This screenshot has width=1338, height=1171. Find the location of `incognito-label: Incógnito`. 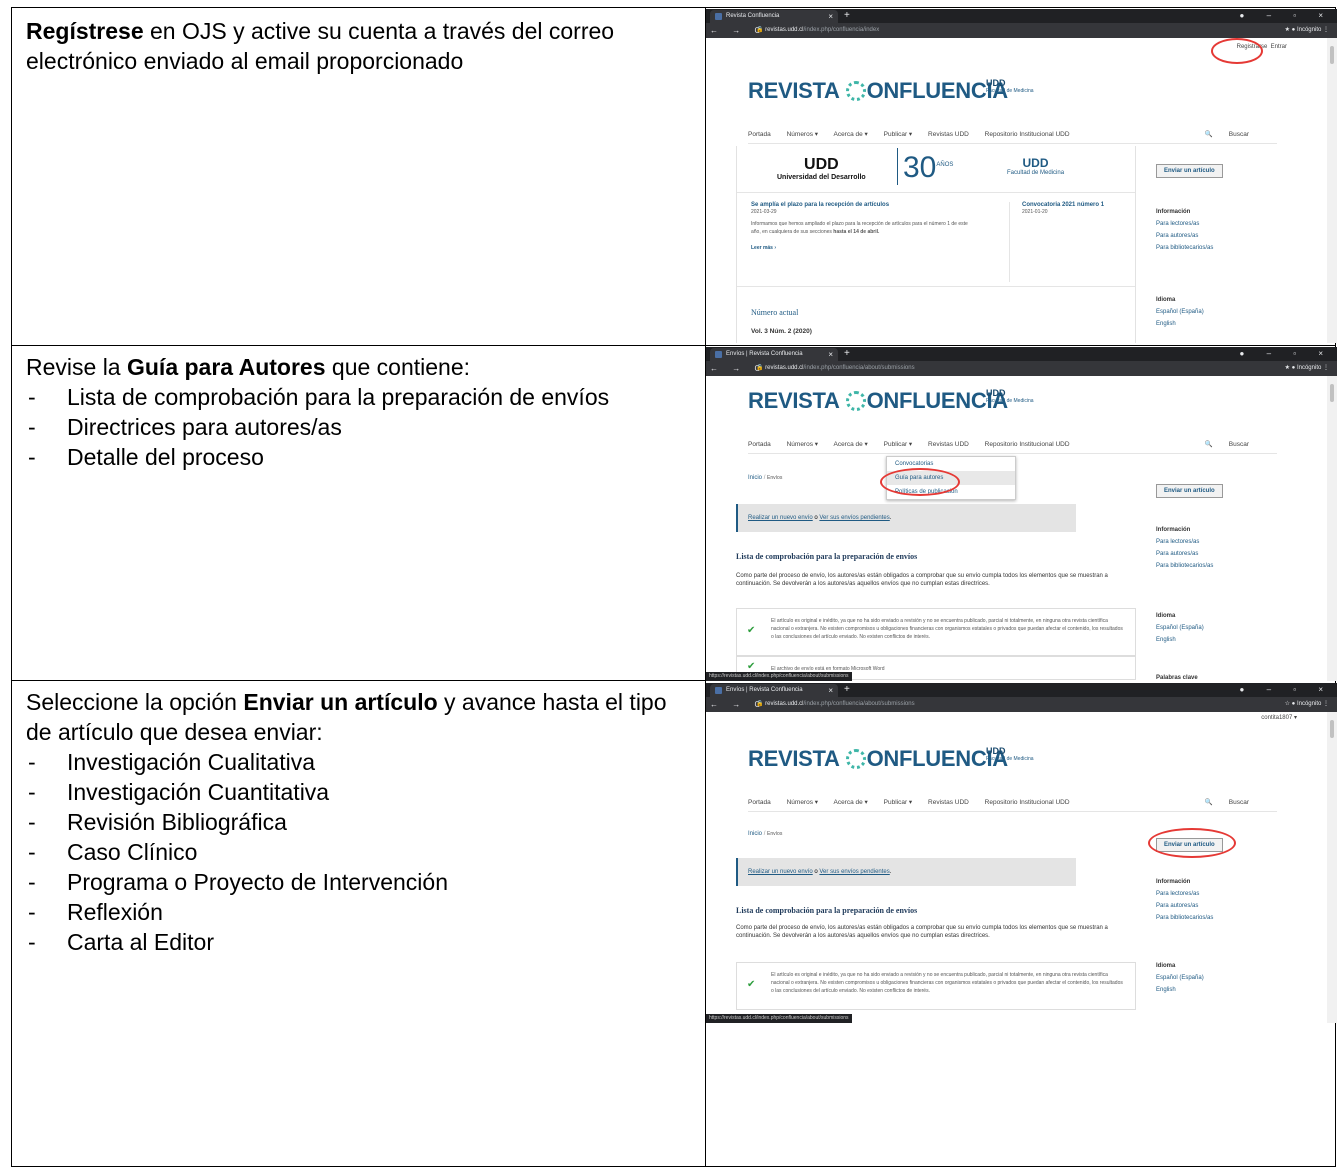

incognito-label: Incógnito is located at coordinates (1309, 368).